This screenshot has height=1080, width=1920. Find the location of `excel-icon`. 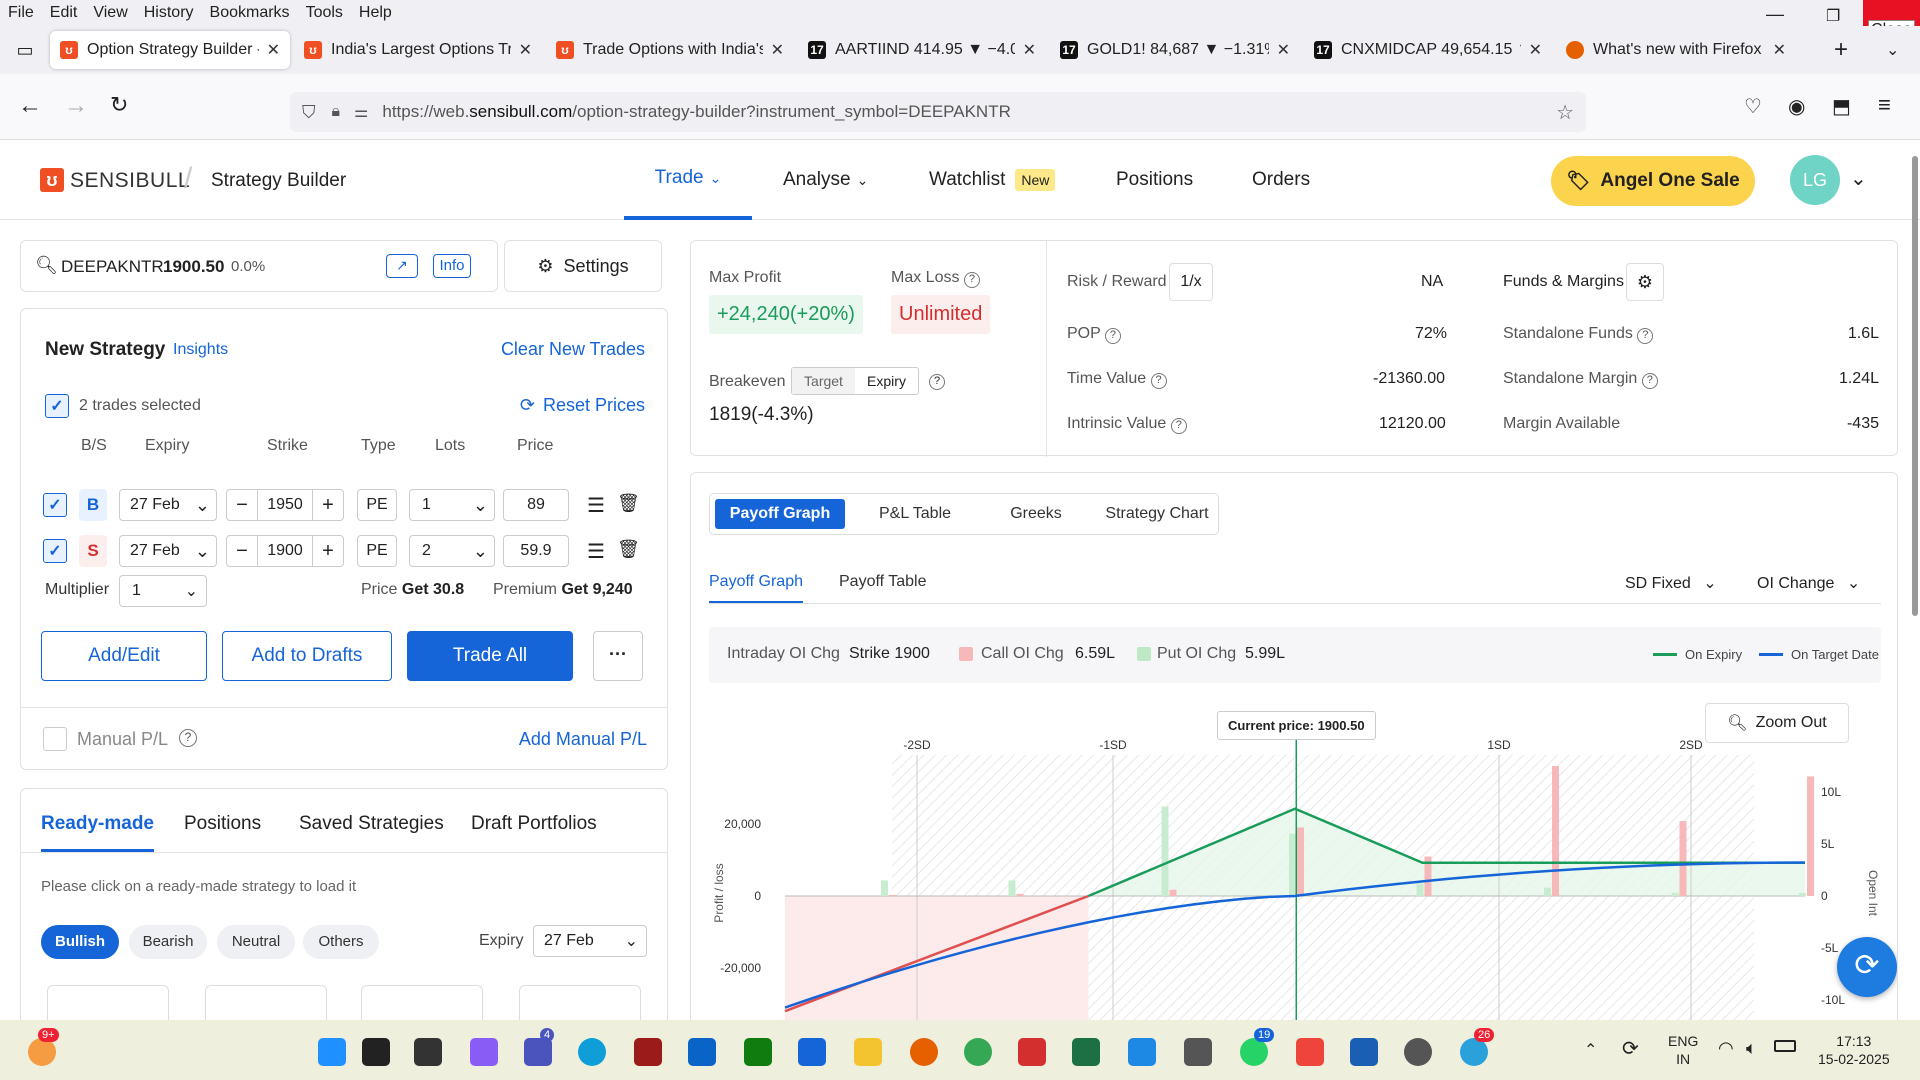

excel-icon is located at coordinates (1086, 1052).